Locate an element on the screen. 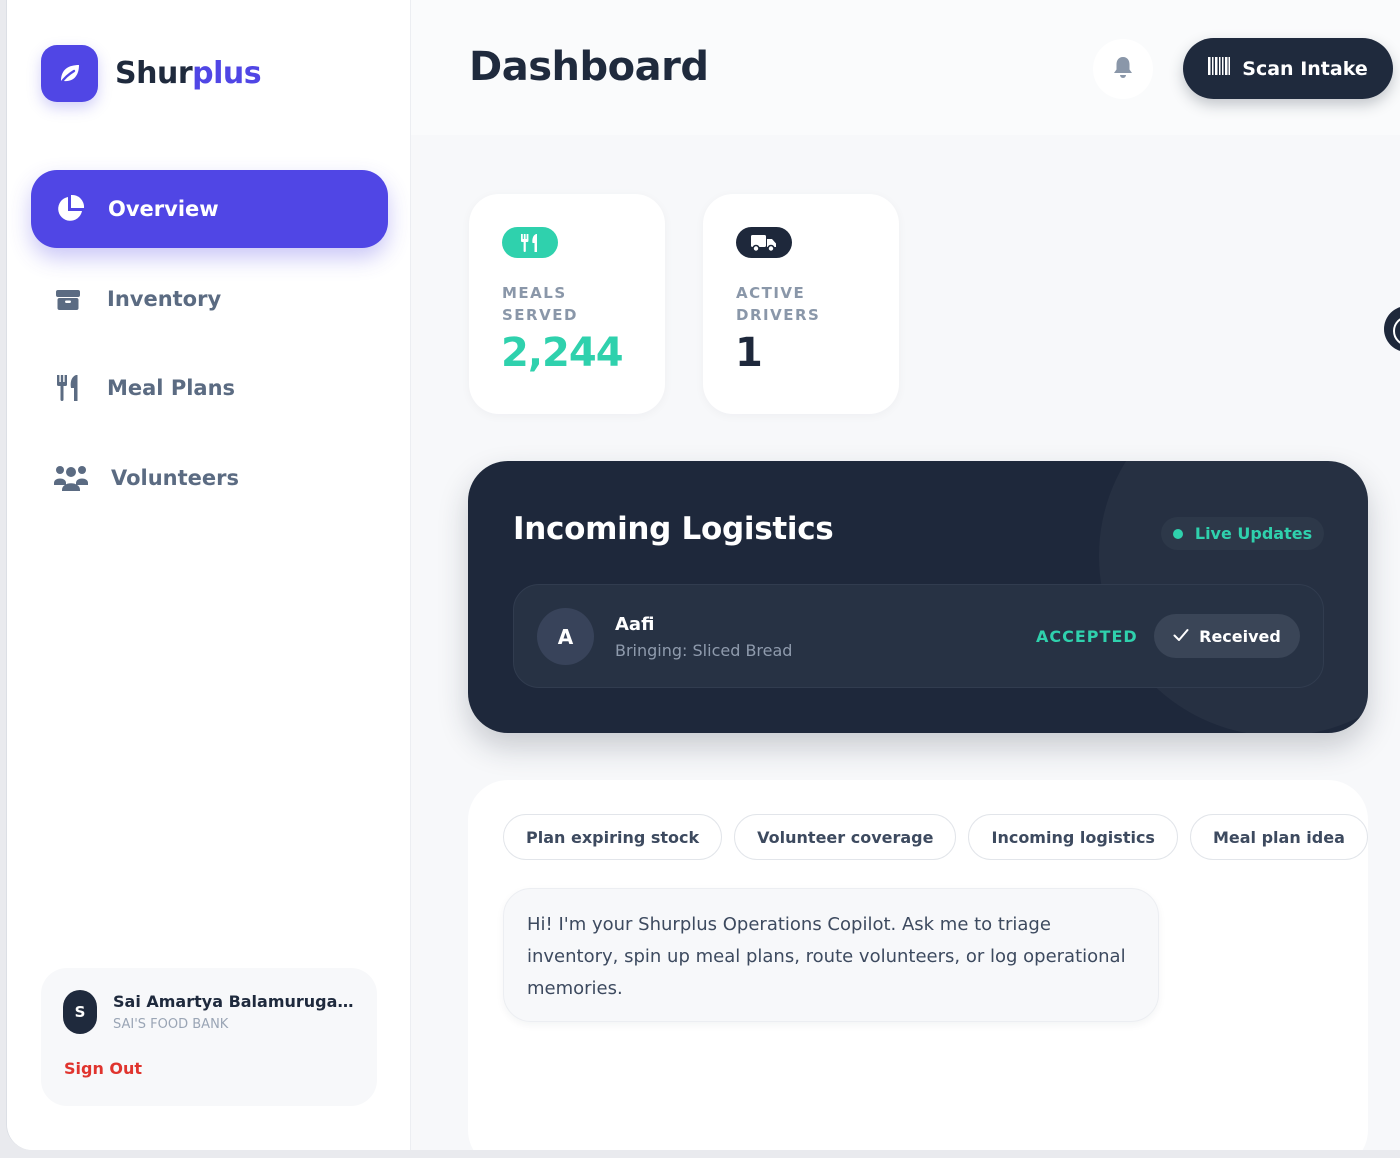  stat-label: MEALS SERVED is located at coordinates (540, 304).